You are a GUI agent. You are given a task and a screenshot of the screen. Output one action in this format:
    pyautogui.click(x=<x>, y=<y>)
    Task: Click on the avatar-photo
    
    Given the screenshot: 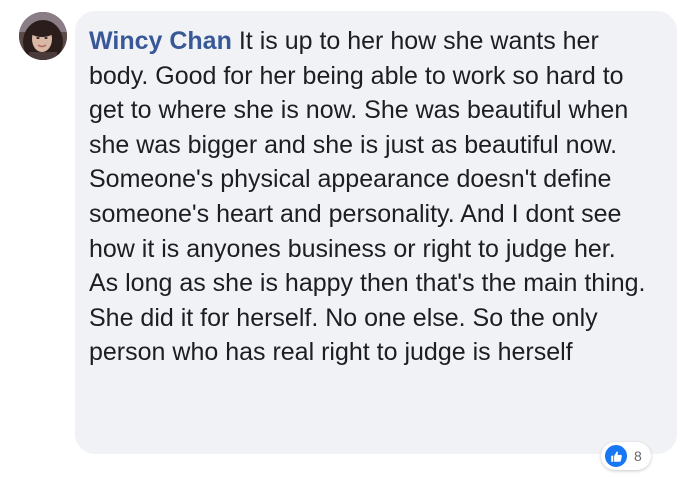 What is the action you would take?
    pyautogui.click(x=43, y=36)
    